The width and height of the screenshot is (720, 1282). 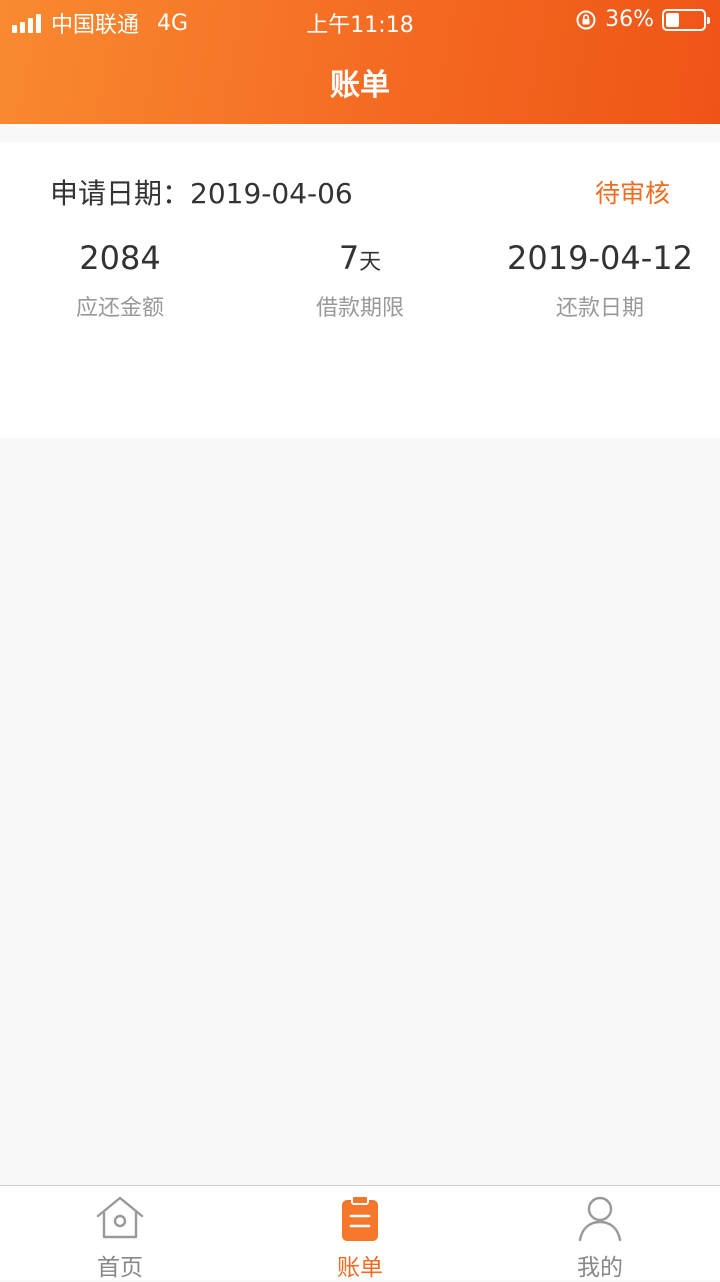 What do you see at coordinates (632, 193) in the screenshot?
I see `status-badge: 待审核` at bounding box center [632, 193].